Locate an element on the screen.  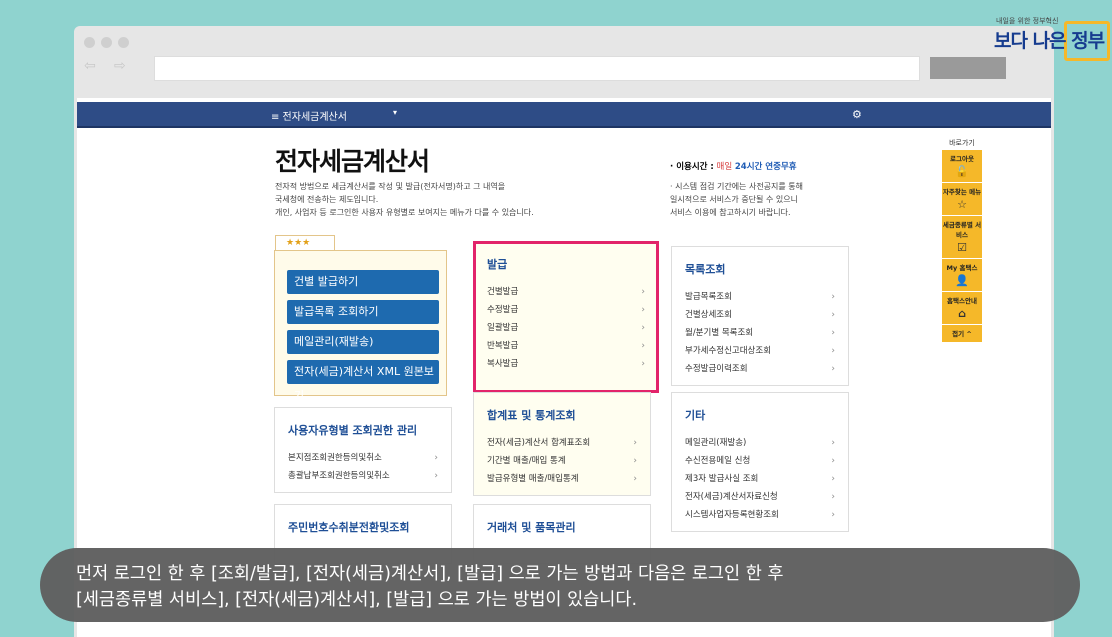
sidebar-head: 바로가기 is located at coordinates (962, 143).